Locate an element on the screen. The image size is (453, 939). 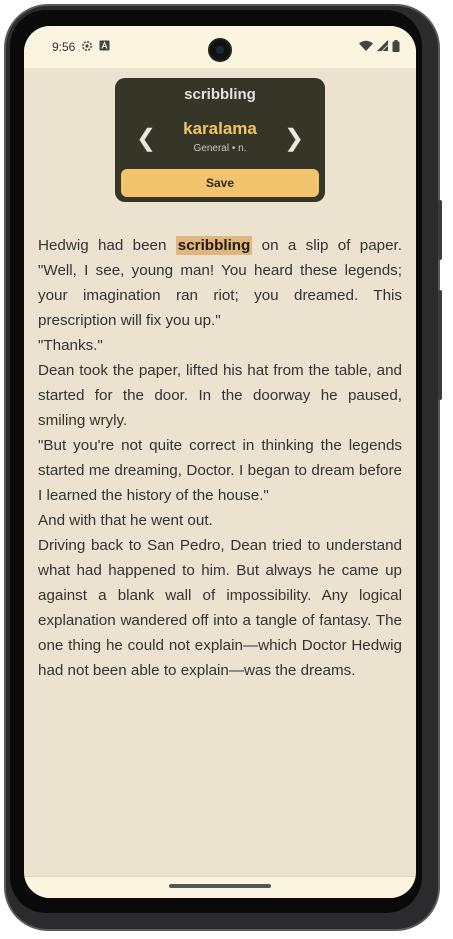
power-button is located at coordinates (440, 230).